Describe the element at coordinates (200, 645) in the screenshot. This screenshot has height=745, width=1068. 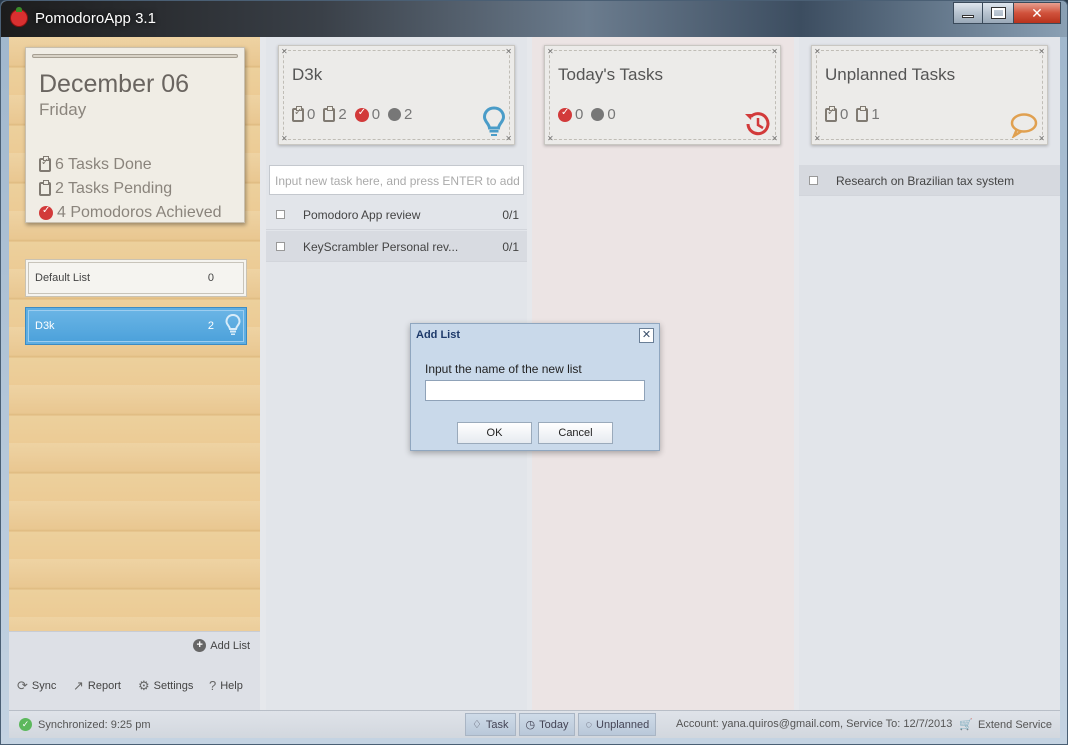
I see `plus-circle-icon: +` at that location.